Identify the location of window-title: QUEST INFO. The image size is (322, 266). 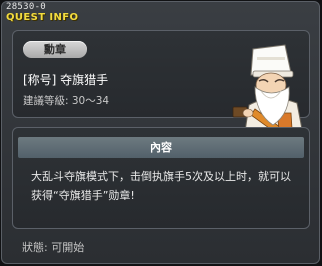
(42, 17).